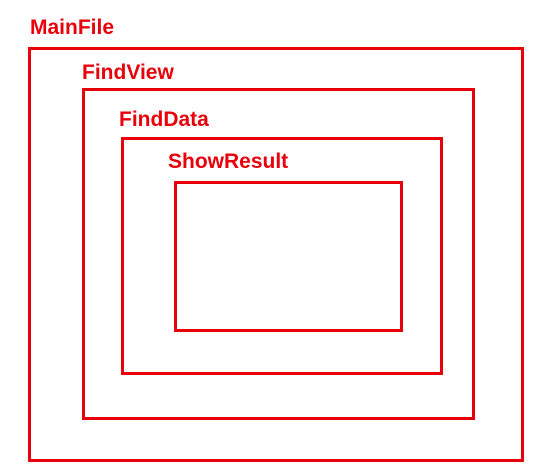 Image resolution: width=545 pixels, height=476 pixels. I want to click on showresult-label: ShowResult, so click(228, 161).